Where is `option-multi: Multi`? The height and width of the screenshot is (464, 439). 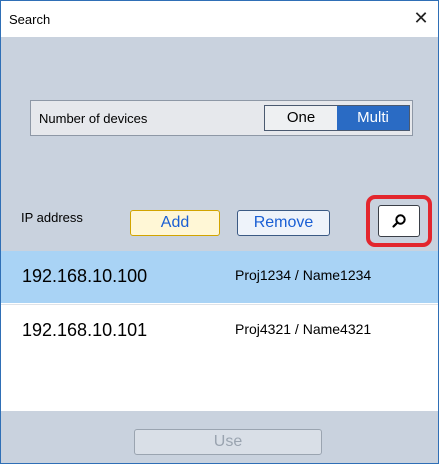 option-multi: Multi is located at coordinates (373, 118).